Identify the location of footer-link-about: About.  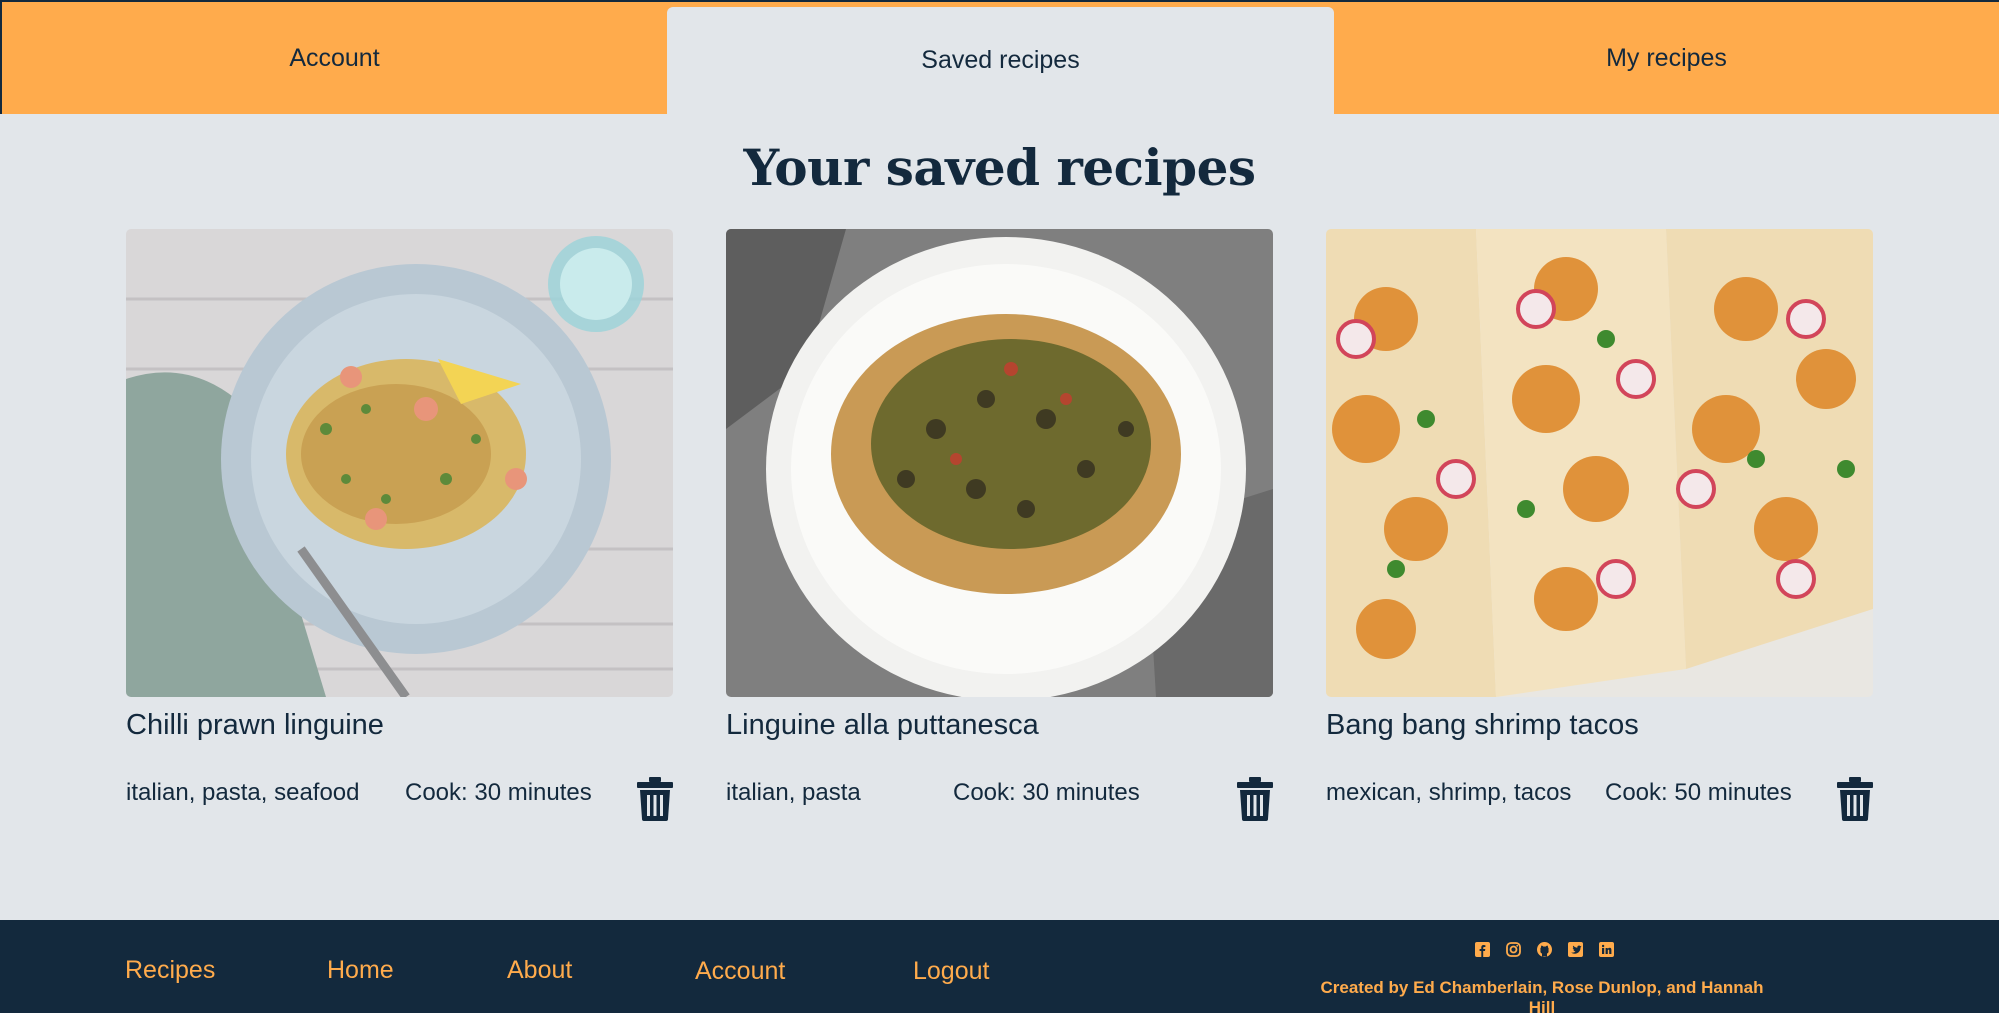
(539, 970).